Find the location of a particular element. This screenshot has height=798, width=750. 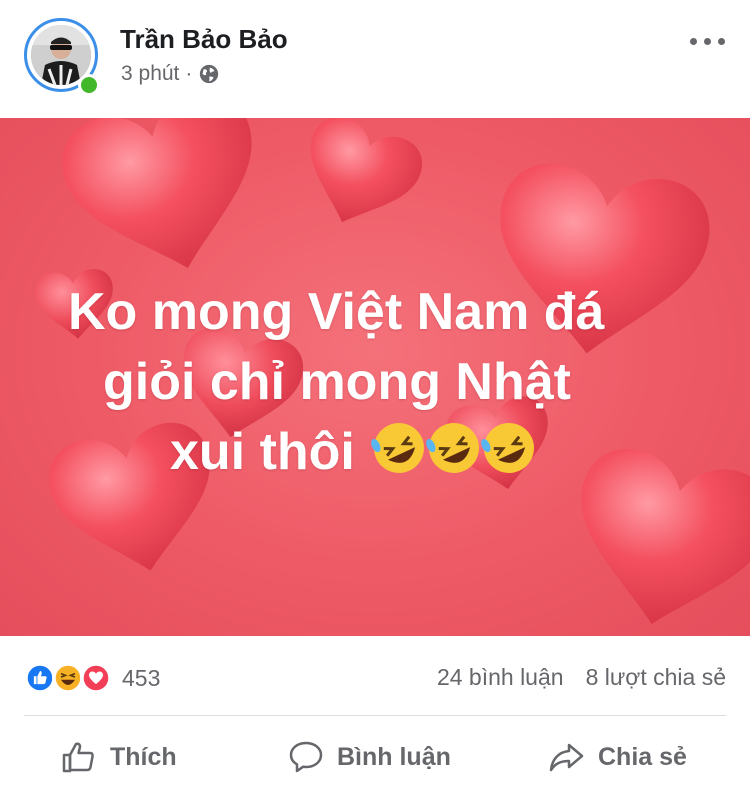

post-meta: 3 phút · is located at coordinates (170, 74).